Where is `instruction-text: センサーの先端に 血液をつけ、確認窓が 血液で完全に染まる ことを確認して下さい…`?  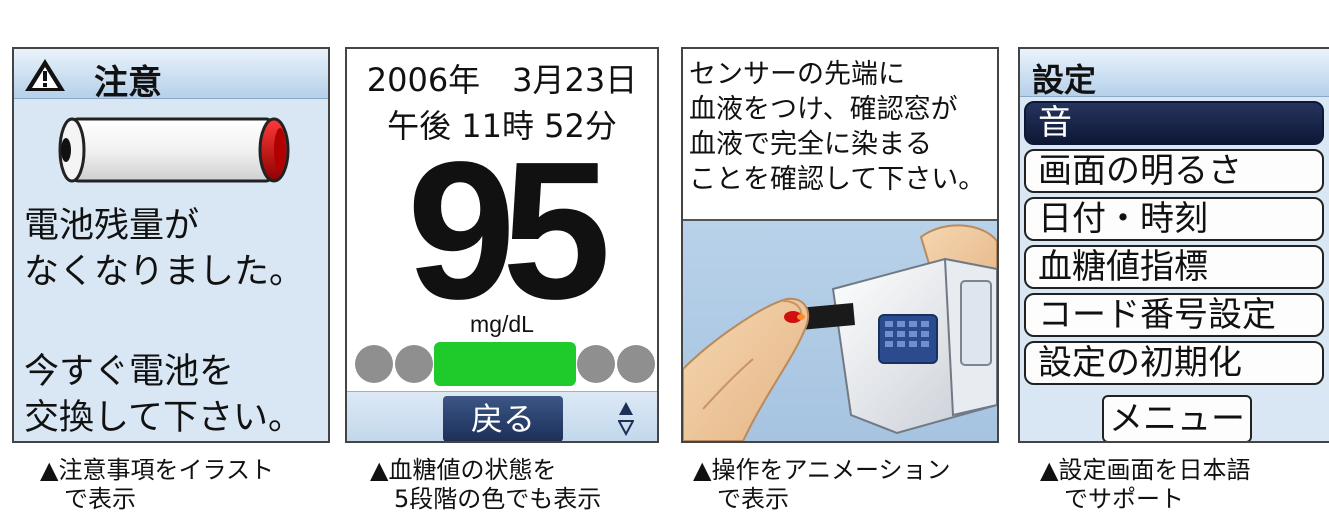 instruction-text: センサーの先端に 血液をつけ、確認窓が 血液で完全に染まる ことを確認して下さい… is located at coordinates (837, 127).